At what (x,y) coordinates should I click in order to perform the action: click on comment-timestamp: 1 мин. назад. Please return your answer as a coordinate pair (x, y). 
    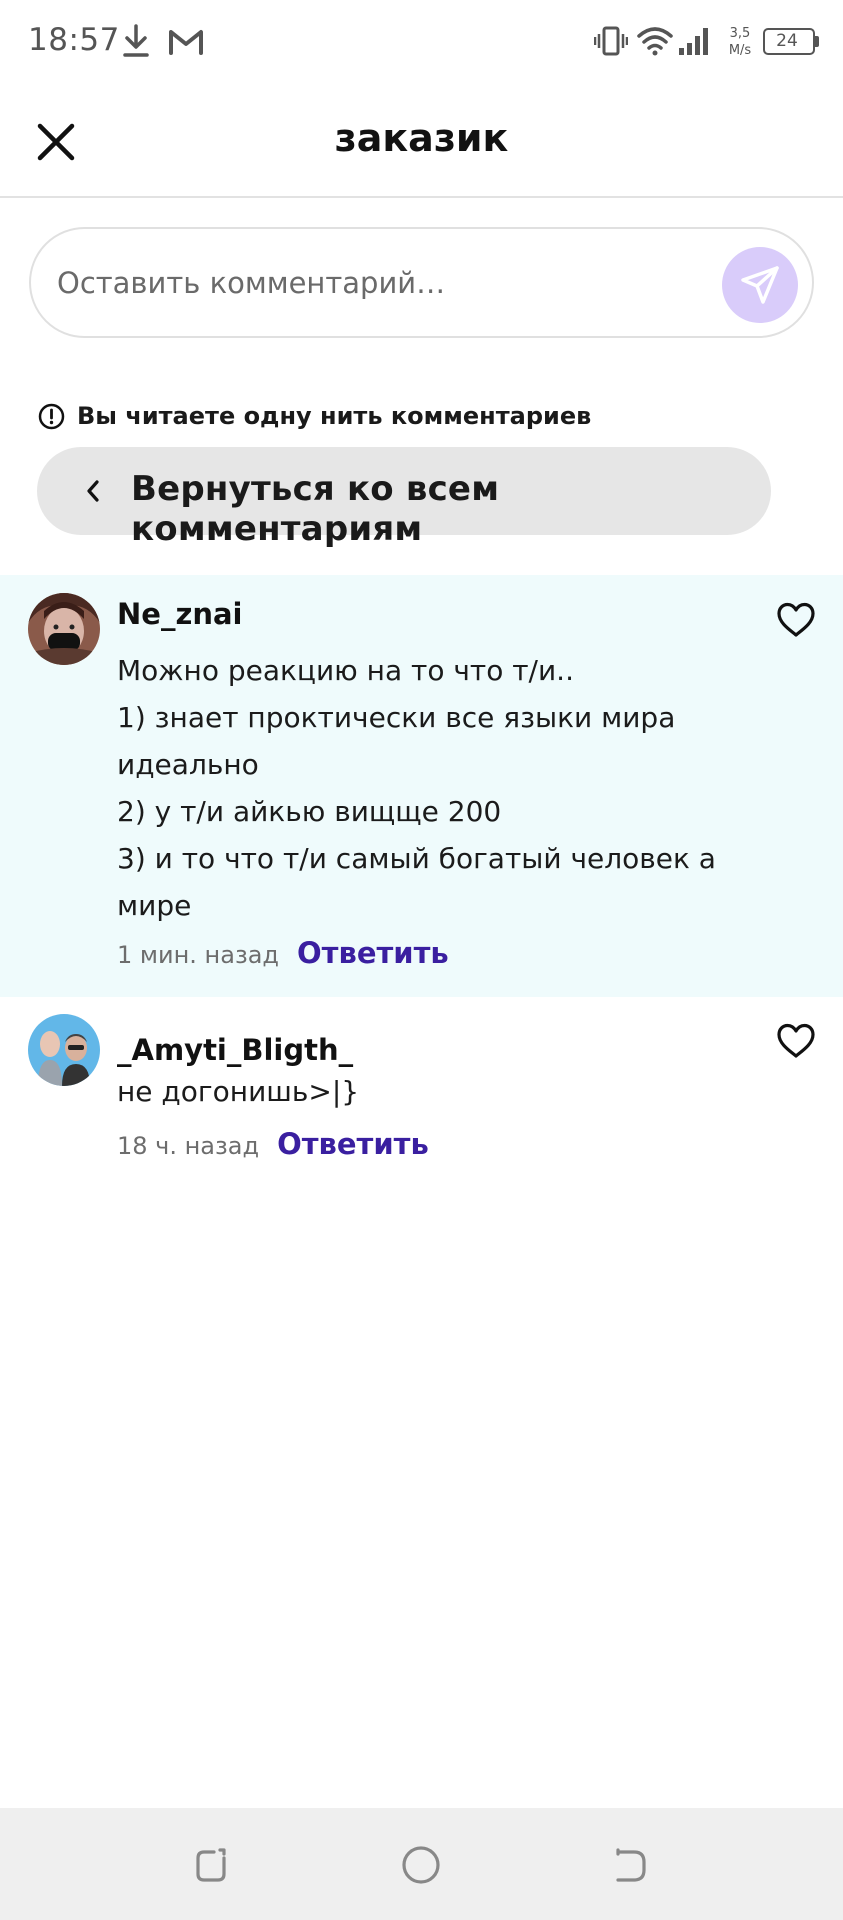
    Looking at the image, I should click on (198, 955).